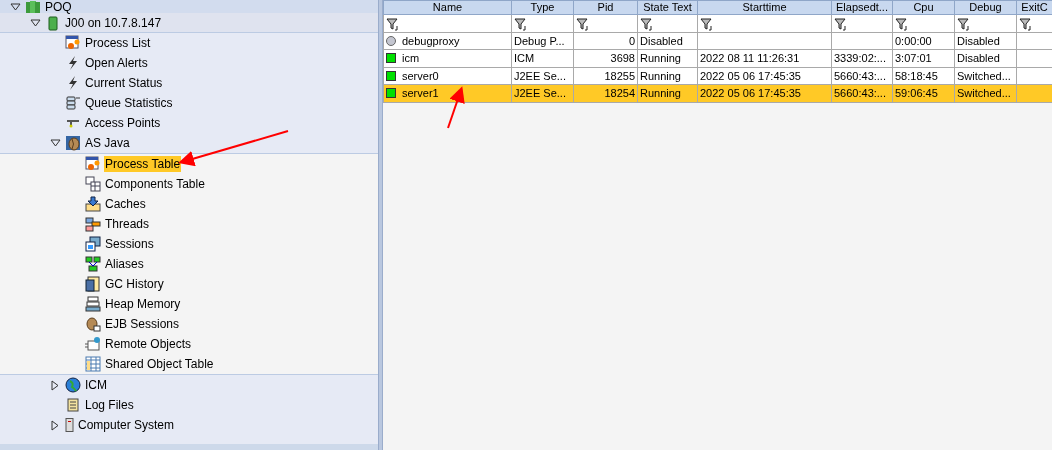 The height and width of the screenshot is (450, 1052). Describe the element at coordinates (985, 7) in the screenshot. I see `column-header: Debug` at that location.